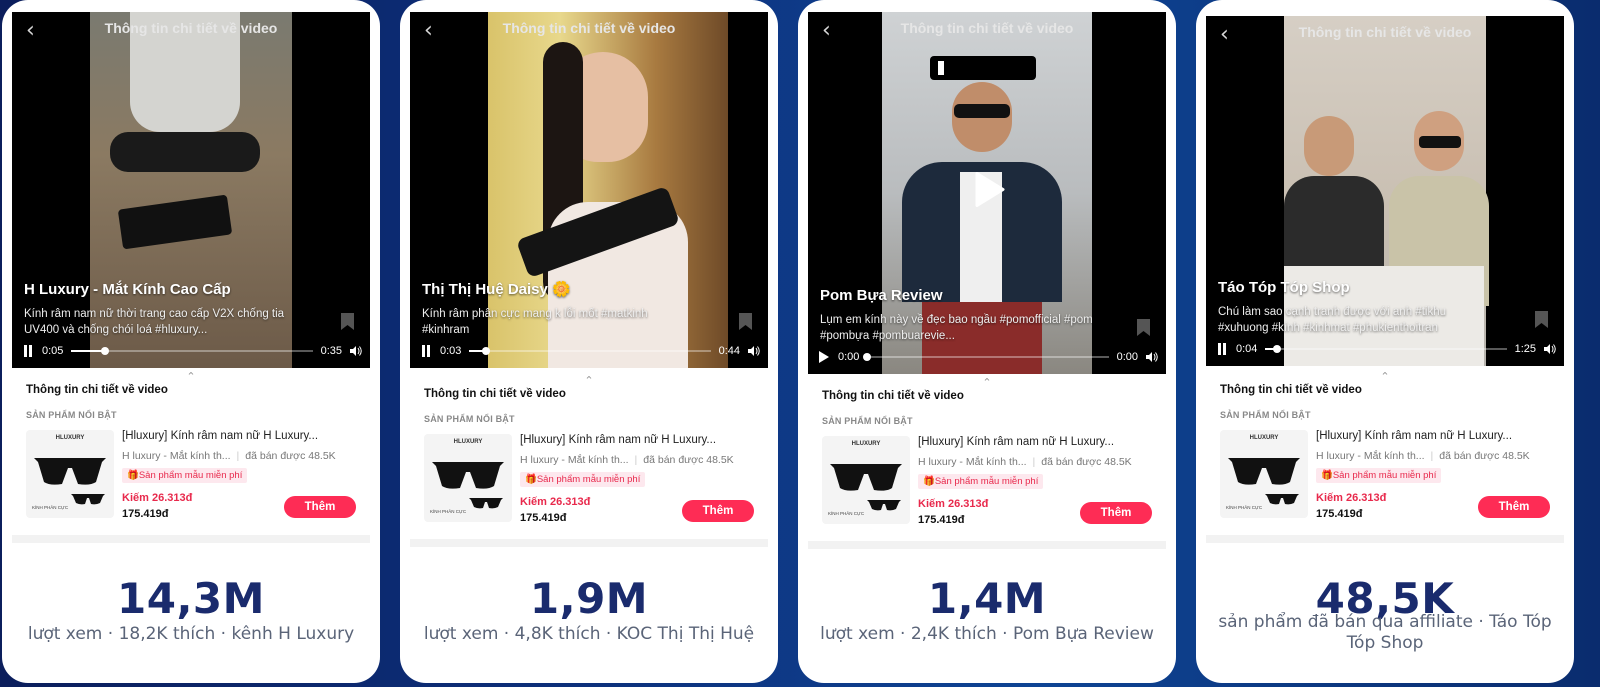 This screenshot has width=1600, height=687. Describe the element at coordinates (1284, 287) in the screenshot. I see `creator-name: Táo Tóp Tóp Shop` at that location.